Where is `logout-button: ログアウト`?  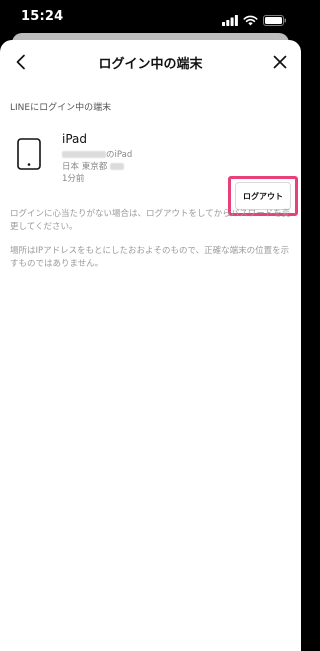 logout-button: ログアウト is located at coordinates (263, 196).